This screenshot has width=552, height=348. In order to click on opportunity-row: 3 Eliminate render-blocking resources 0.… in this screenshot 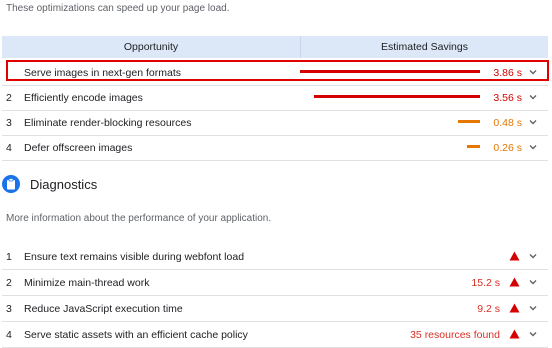, I will do `click(275, 123)`.